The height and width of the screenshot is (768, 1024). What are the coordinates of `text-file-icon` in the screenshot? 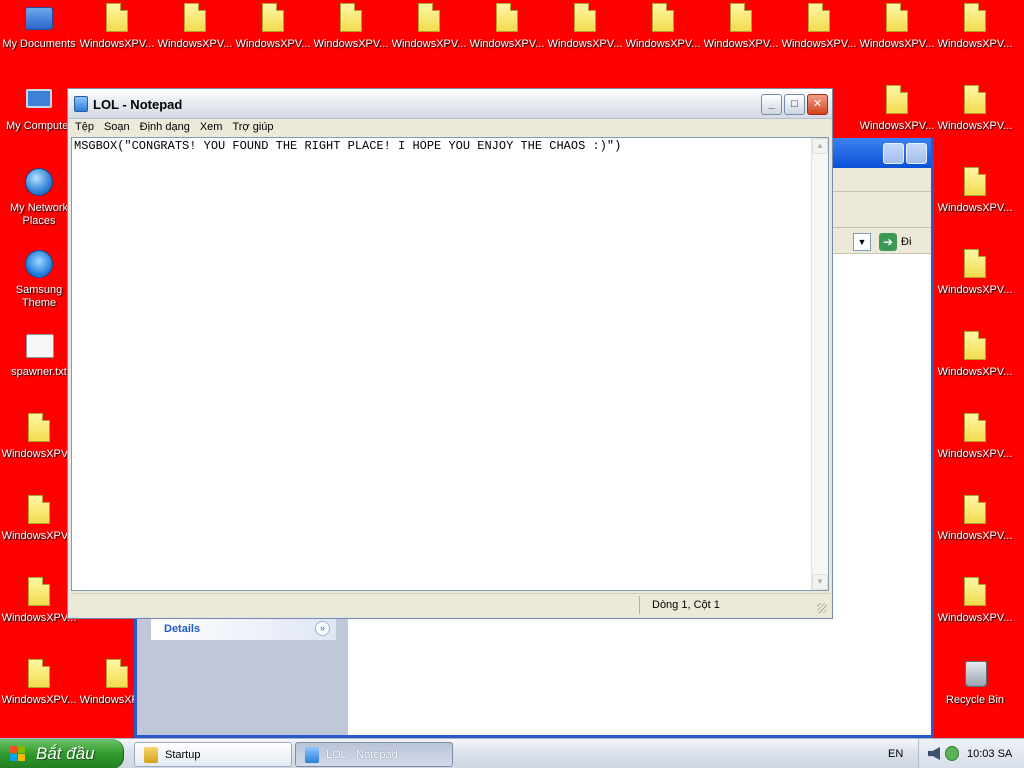 It's located at (39, 346).